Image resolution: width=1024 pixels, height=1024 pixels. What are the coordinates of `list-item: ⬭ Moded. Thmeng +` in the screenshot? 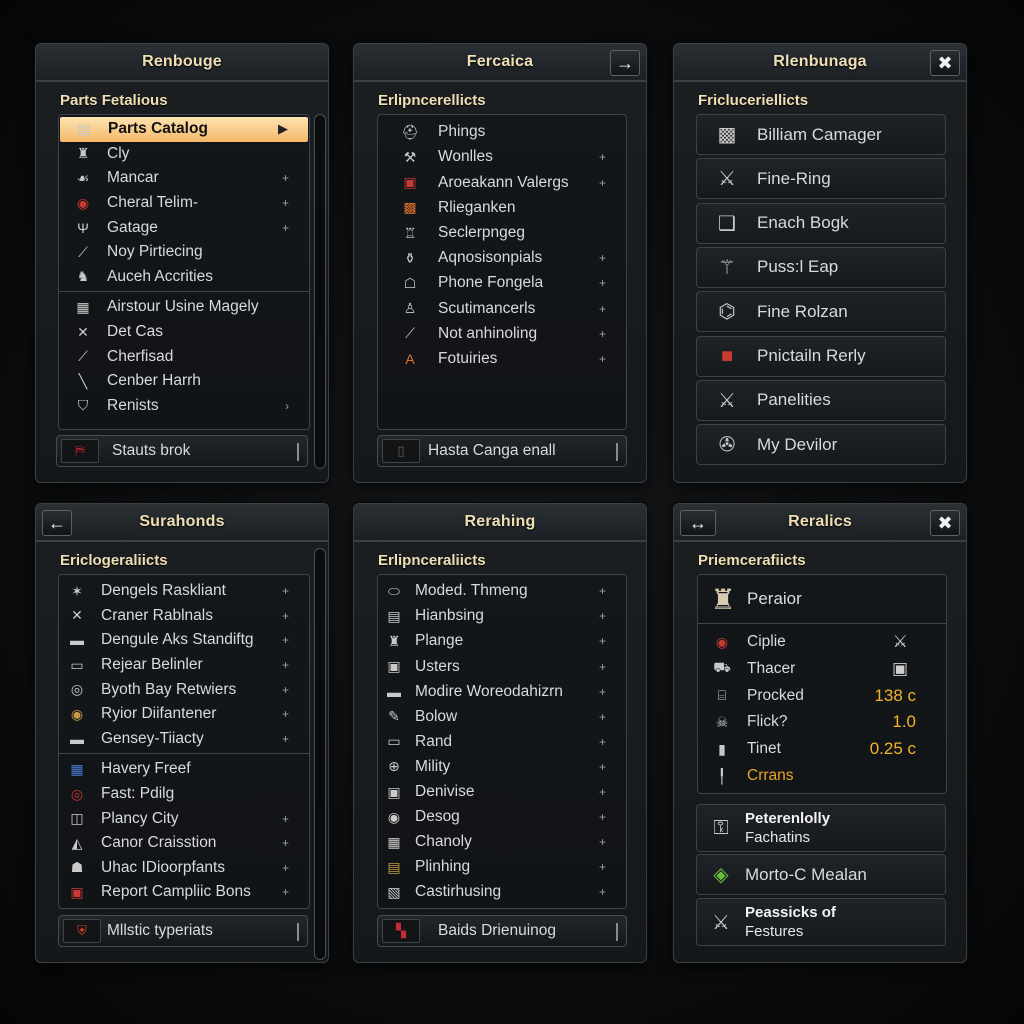 It's located at (502, 591).